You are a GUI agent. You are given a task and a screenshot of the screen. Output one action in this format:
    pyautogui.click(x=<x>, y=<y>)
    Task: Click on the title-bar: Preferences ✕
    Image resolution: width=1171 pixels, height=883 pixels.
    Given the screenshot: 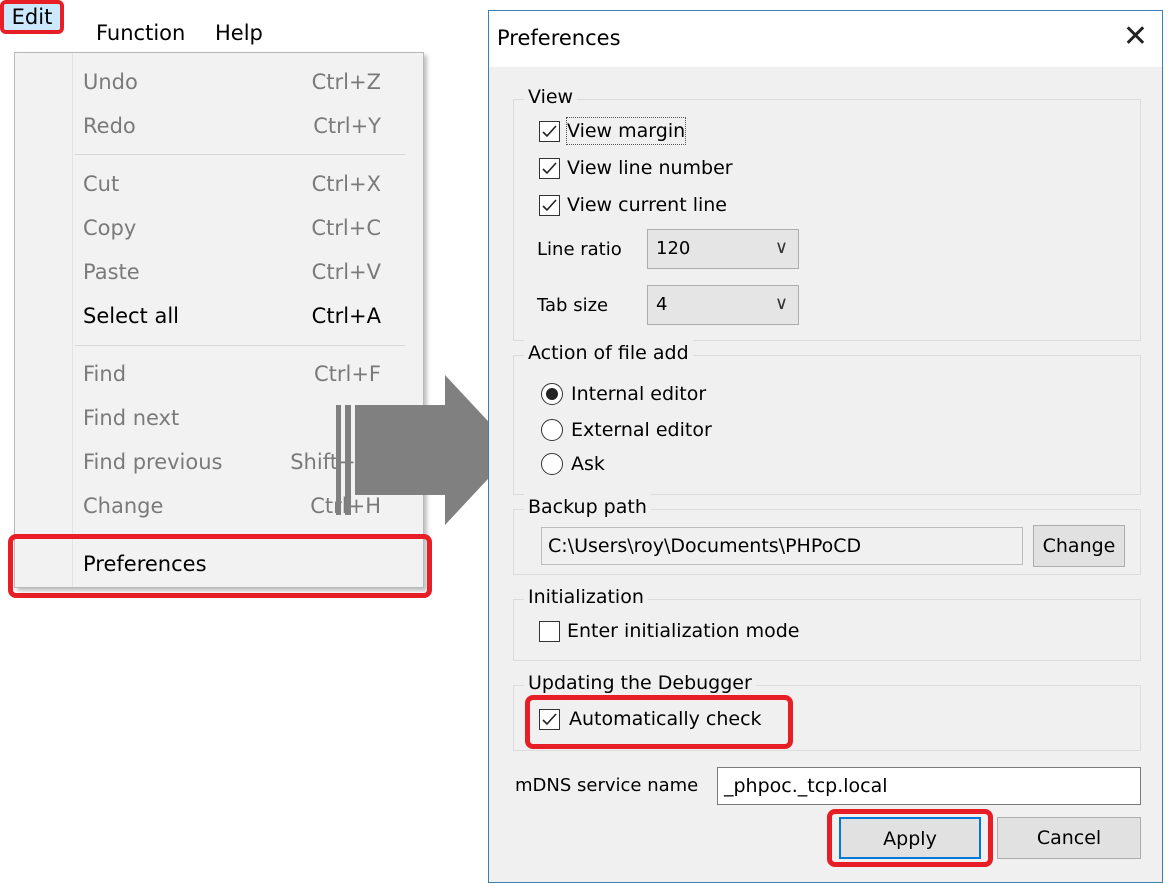 What is the action you would take?
    pyautogui.click(x=825, y=39)
    